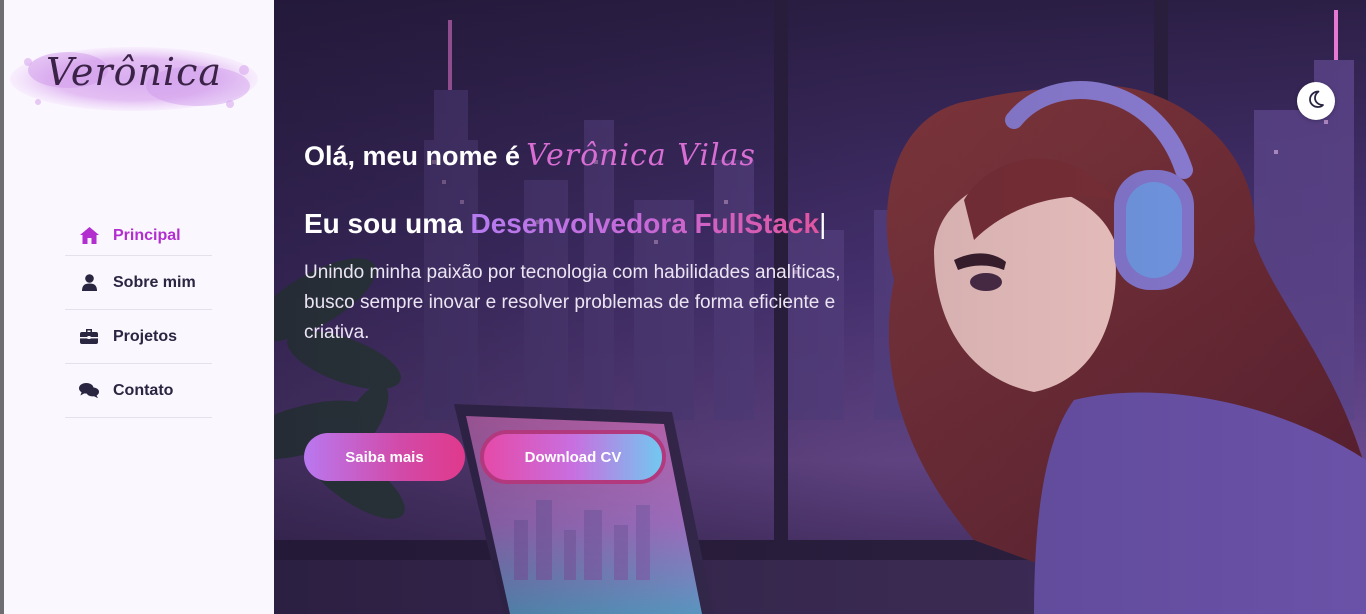 This screenshot has width=1366, height=614. I want to click on saiba-mais-button: Saiba mais, so click(384, 457).